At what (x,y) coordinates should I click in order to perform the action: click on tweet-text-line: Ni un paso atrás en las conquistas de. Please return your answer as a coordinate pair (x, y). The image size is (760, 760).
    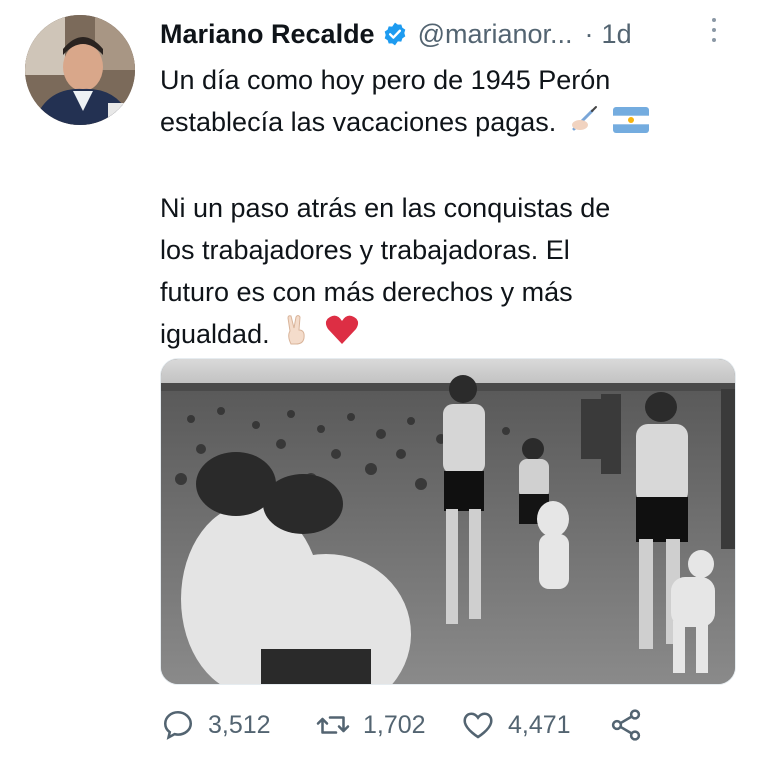
    Looking at the image, I should click on (385, 207).